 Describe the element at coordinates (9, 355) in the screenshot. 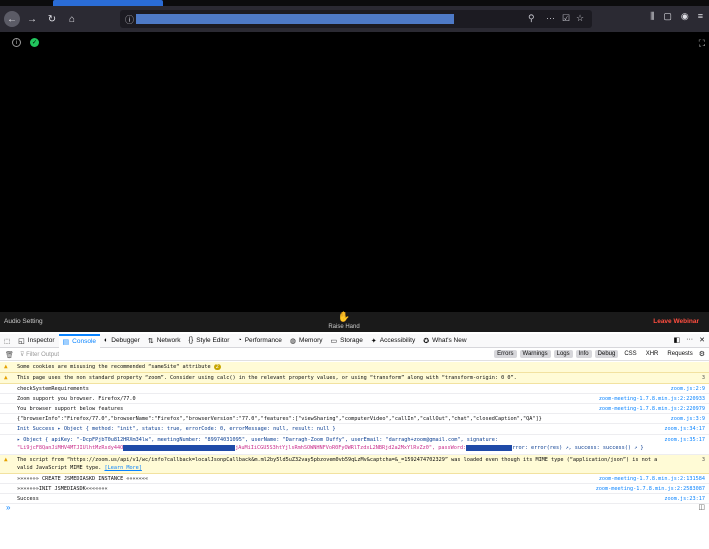

I see `clear-console-icon: 🗑` at that location.